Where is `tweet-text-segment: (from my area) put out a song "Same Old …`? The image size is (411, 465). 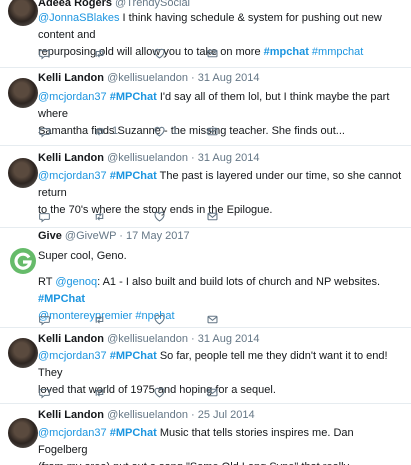 tweet-text-segment: (from my area) put out a song "Same Old … is located at coordinates (199, 463).